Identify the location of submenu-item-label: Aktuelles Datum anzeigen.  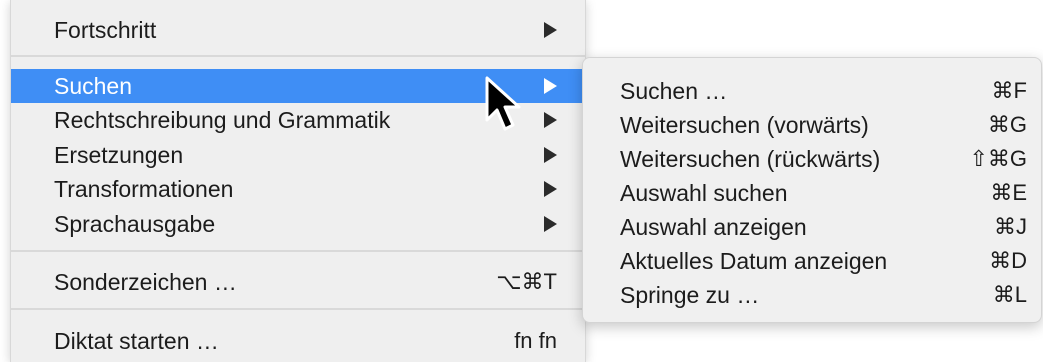
(754, 260).